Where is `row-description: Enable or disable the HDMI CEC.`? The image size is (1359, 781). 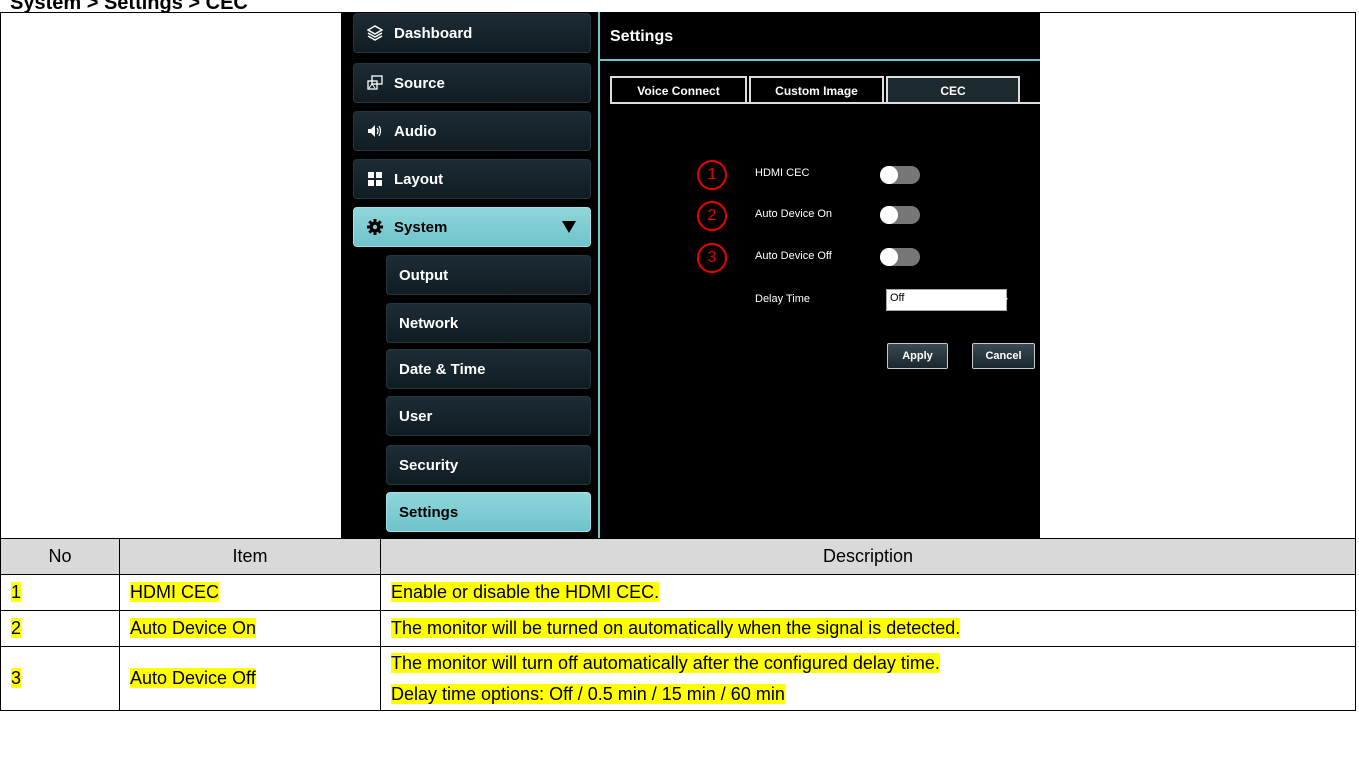 row-description: Enable or disable the HDMI CEC. is located at coordinates (525, 592).